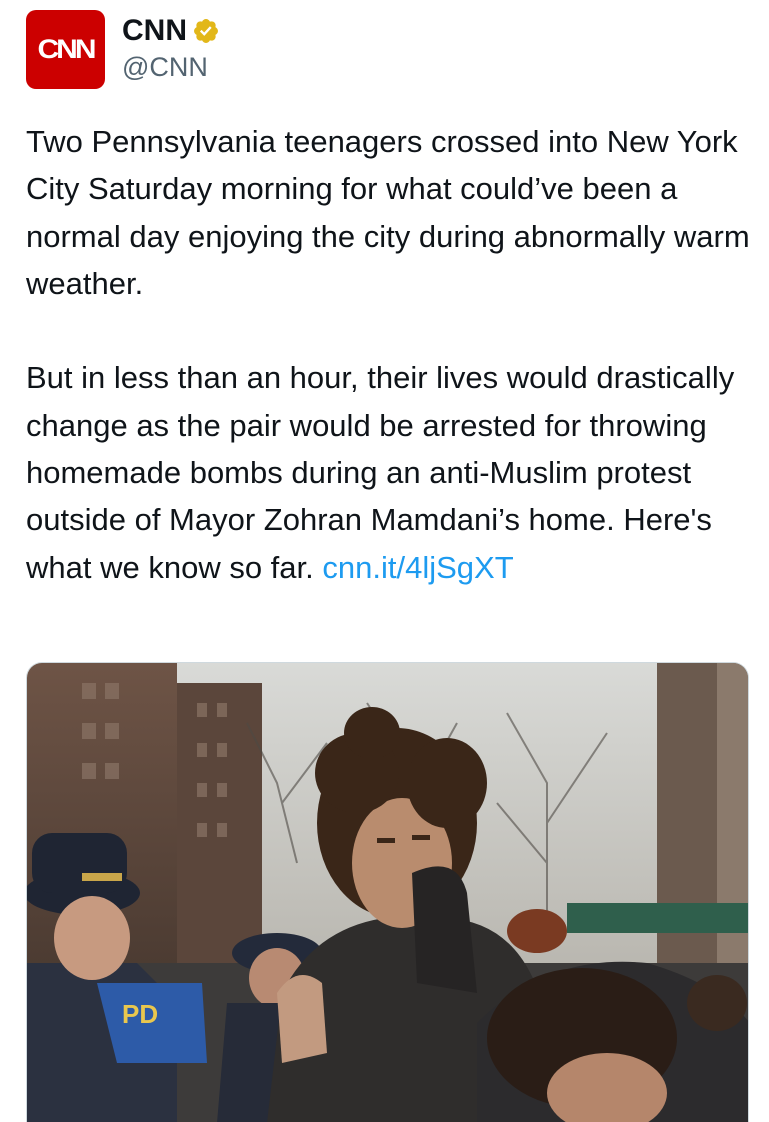  I want to click on author-handle: @CNN, so click(171, 67).